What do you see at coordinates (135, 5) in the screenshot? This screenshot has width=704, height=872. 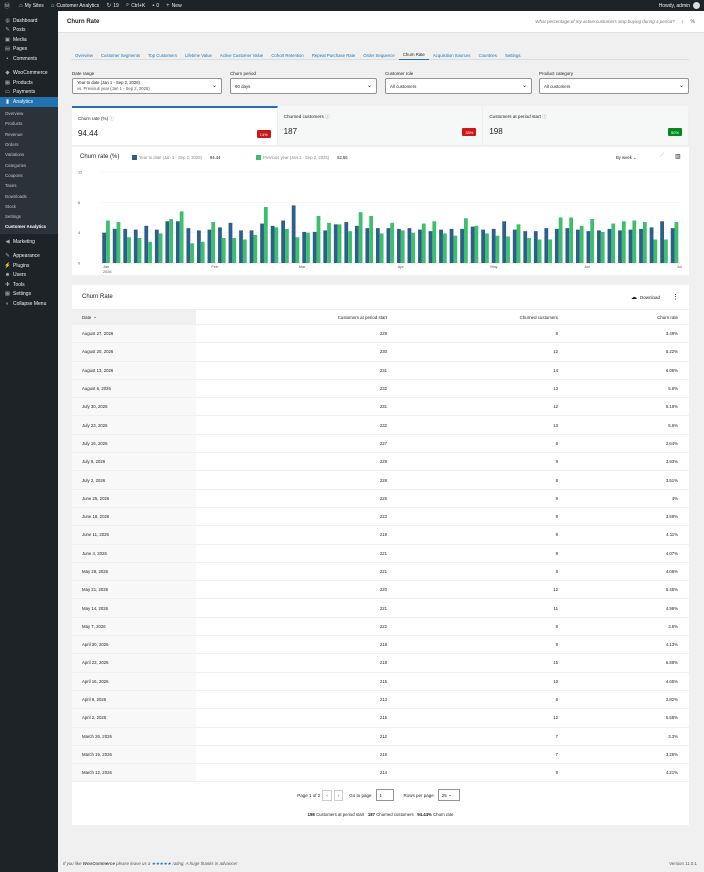 I see `command-search: ⌕ Ctrl+K` at bounding box center [135, 5].